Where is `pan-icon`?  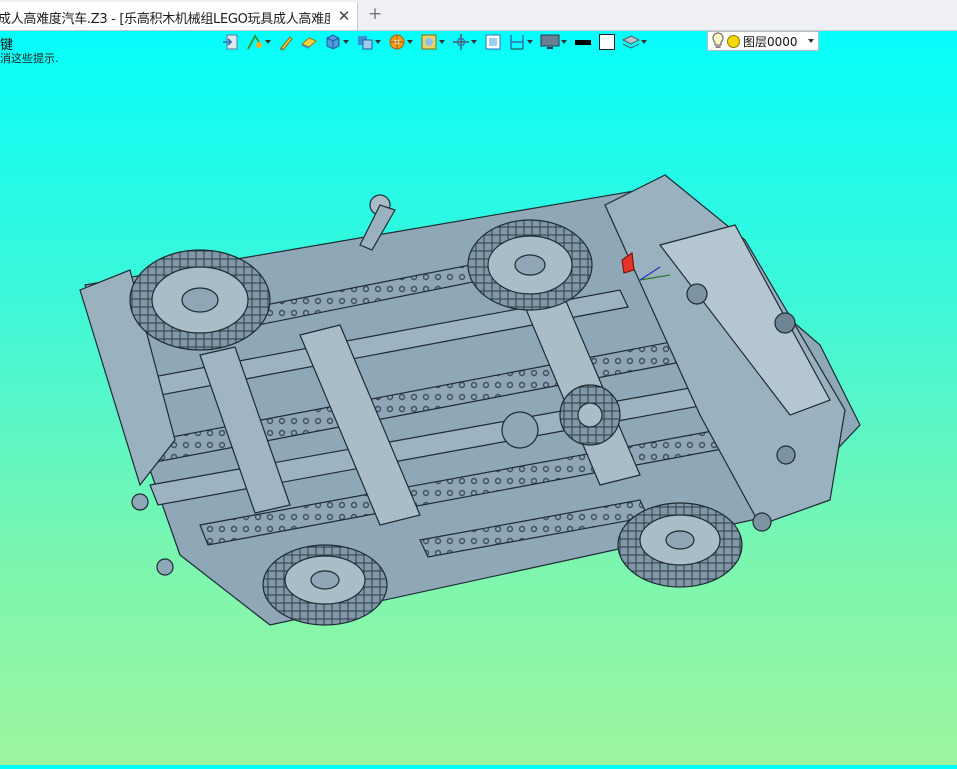 pan-icon is located at coordinates (465, 42).